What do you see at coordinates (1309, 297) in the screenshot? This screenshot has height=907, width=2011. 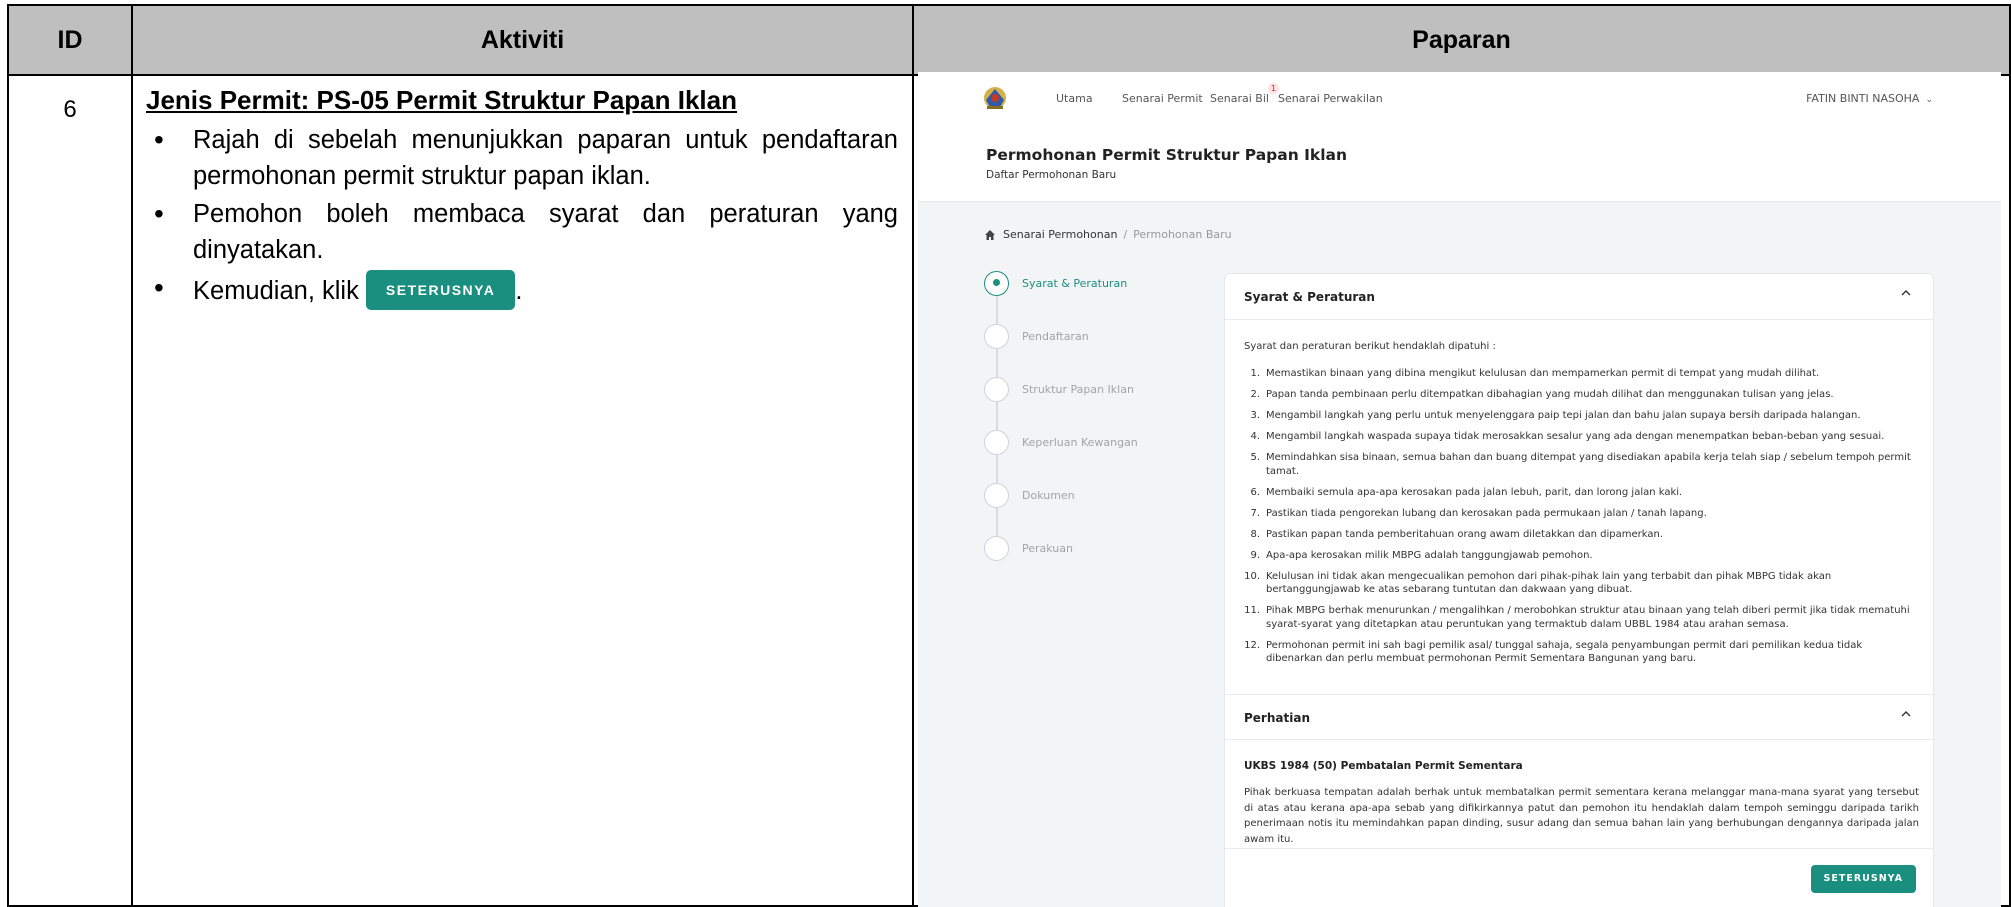 I see `section-title: Syarat & Peraturan` at bounding box center [1309, 297].